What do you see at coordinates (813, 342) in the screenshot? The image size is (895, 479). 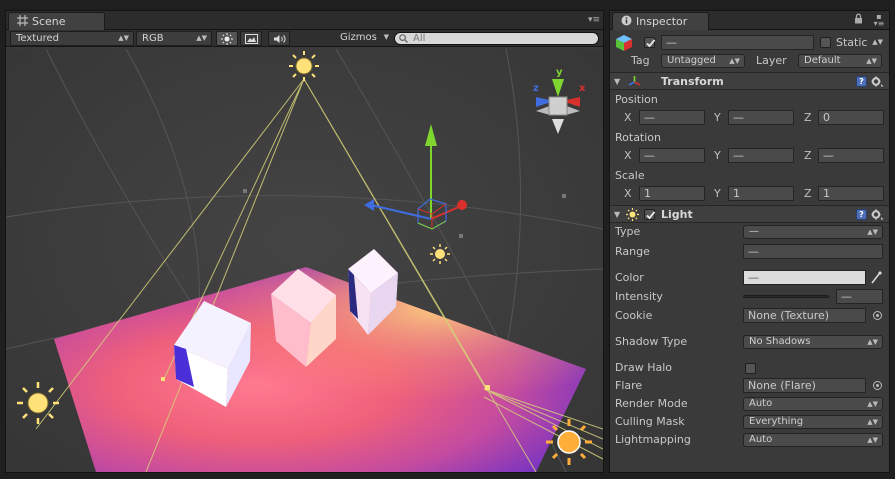 I see `shadow-type-dropdown: No Shadows ▲▼` at bounding box center [813, 342].